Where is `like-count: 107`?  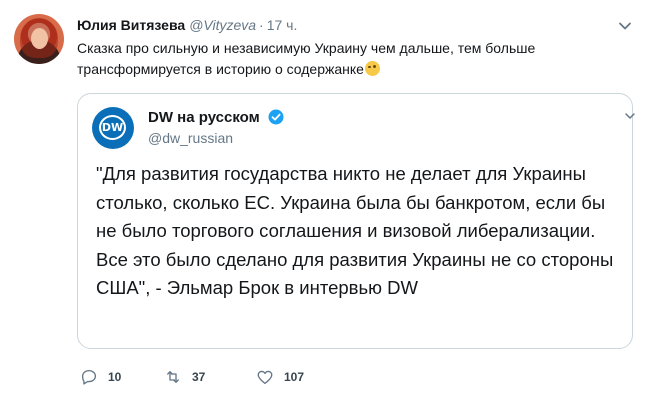 like-count: 107 is located at coordinates (294, 377).